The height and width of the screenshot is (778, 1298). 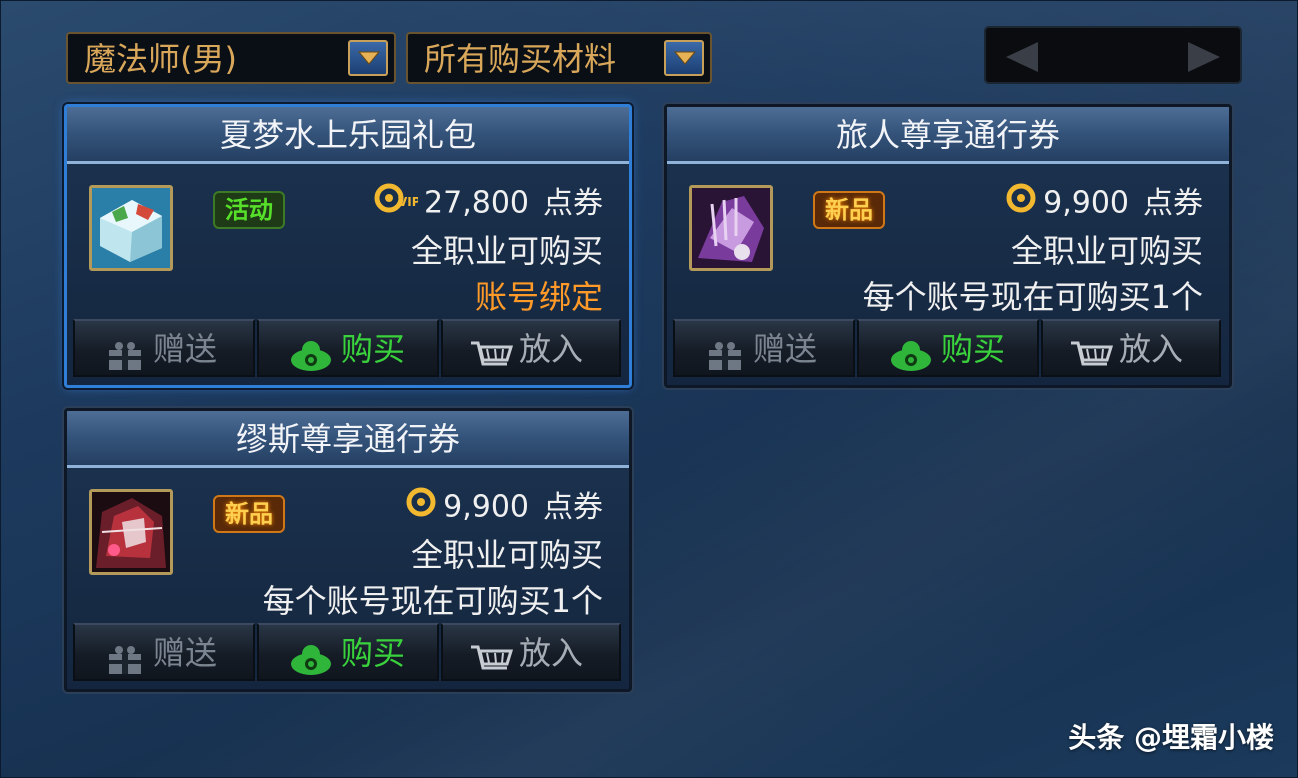 I want to click on svg-text: VIP, so click(x=408, y=202).